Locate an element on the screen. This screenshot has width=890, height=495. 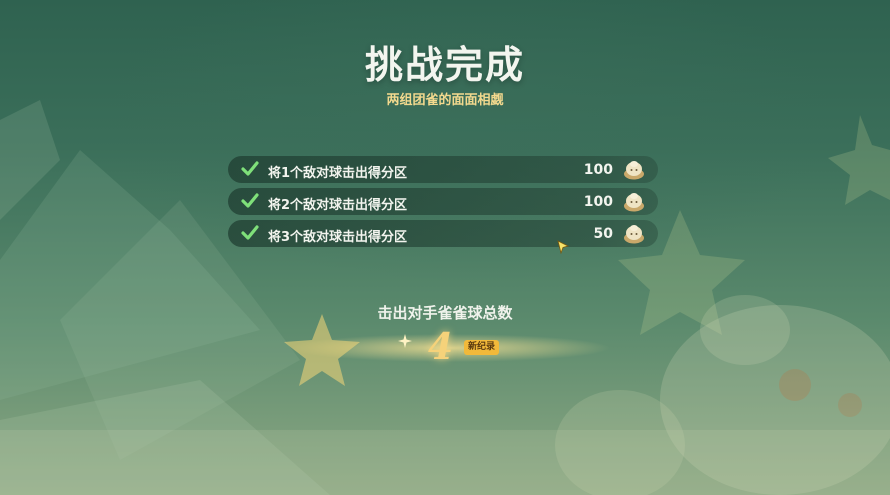
total-hits-label: 击出对手雀雀球总数 is located at coordinates (445, 313).